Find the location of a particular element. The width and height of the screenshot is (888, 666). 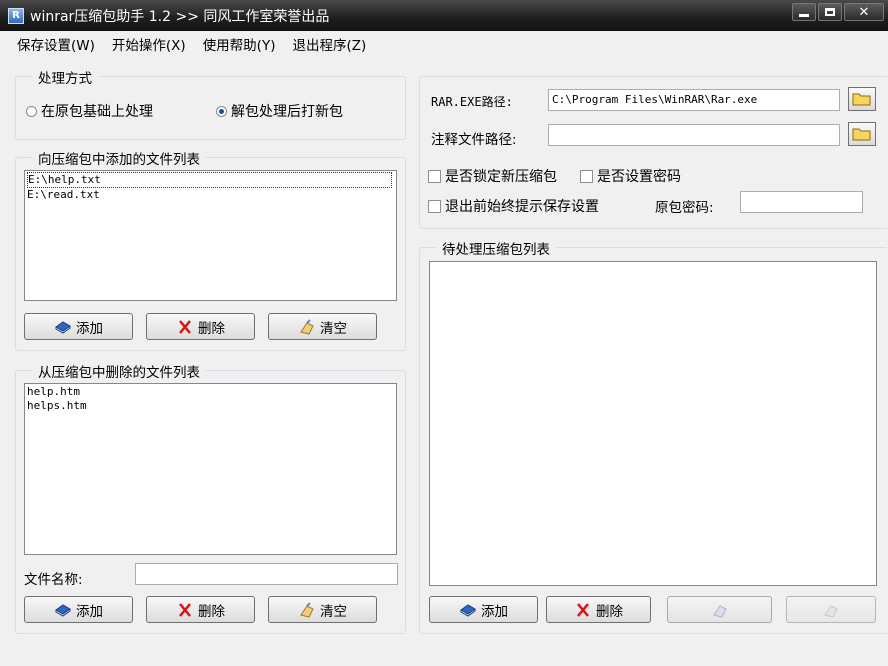

add-list-clear-label: 清空 is located at coordinates (333, 328).